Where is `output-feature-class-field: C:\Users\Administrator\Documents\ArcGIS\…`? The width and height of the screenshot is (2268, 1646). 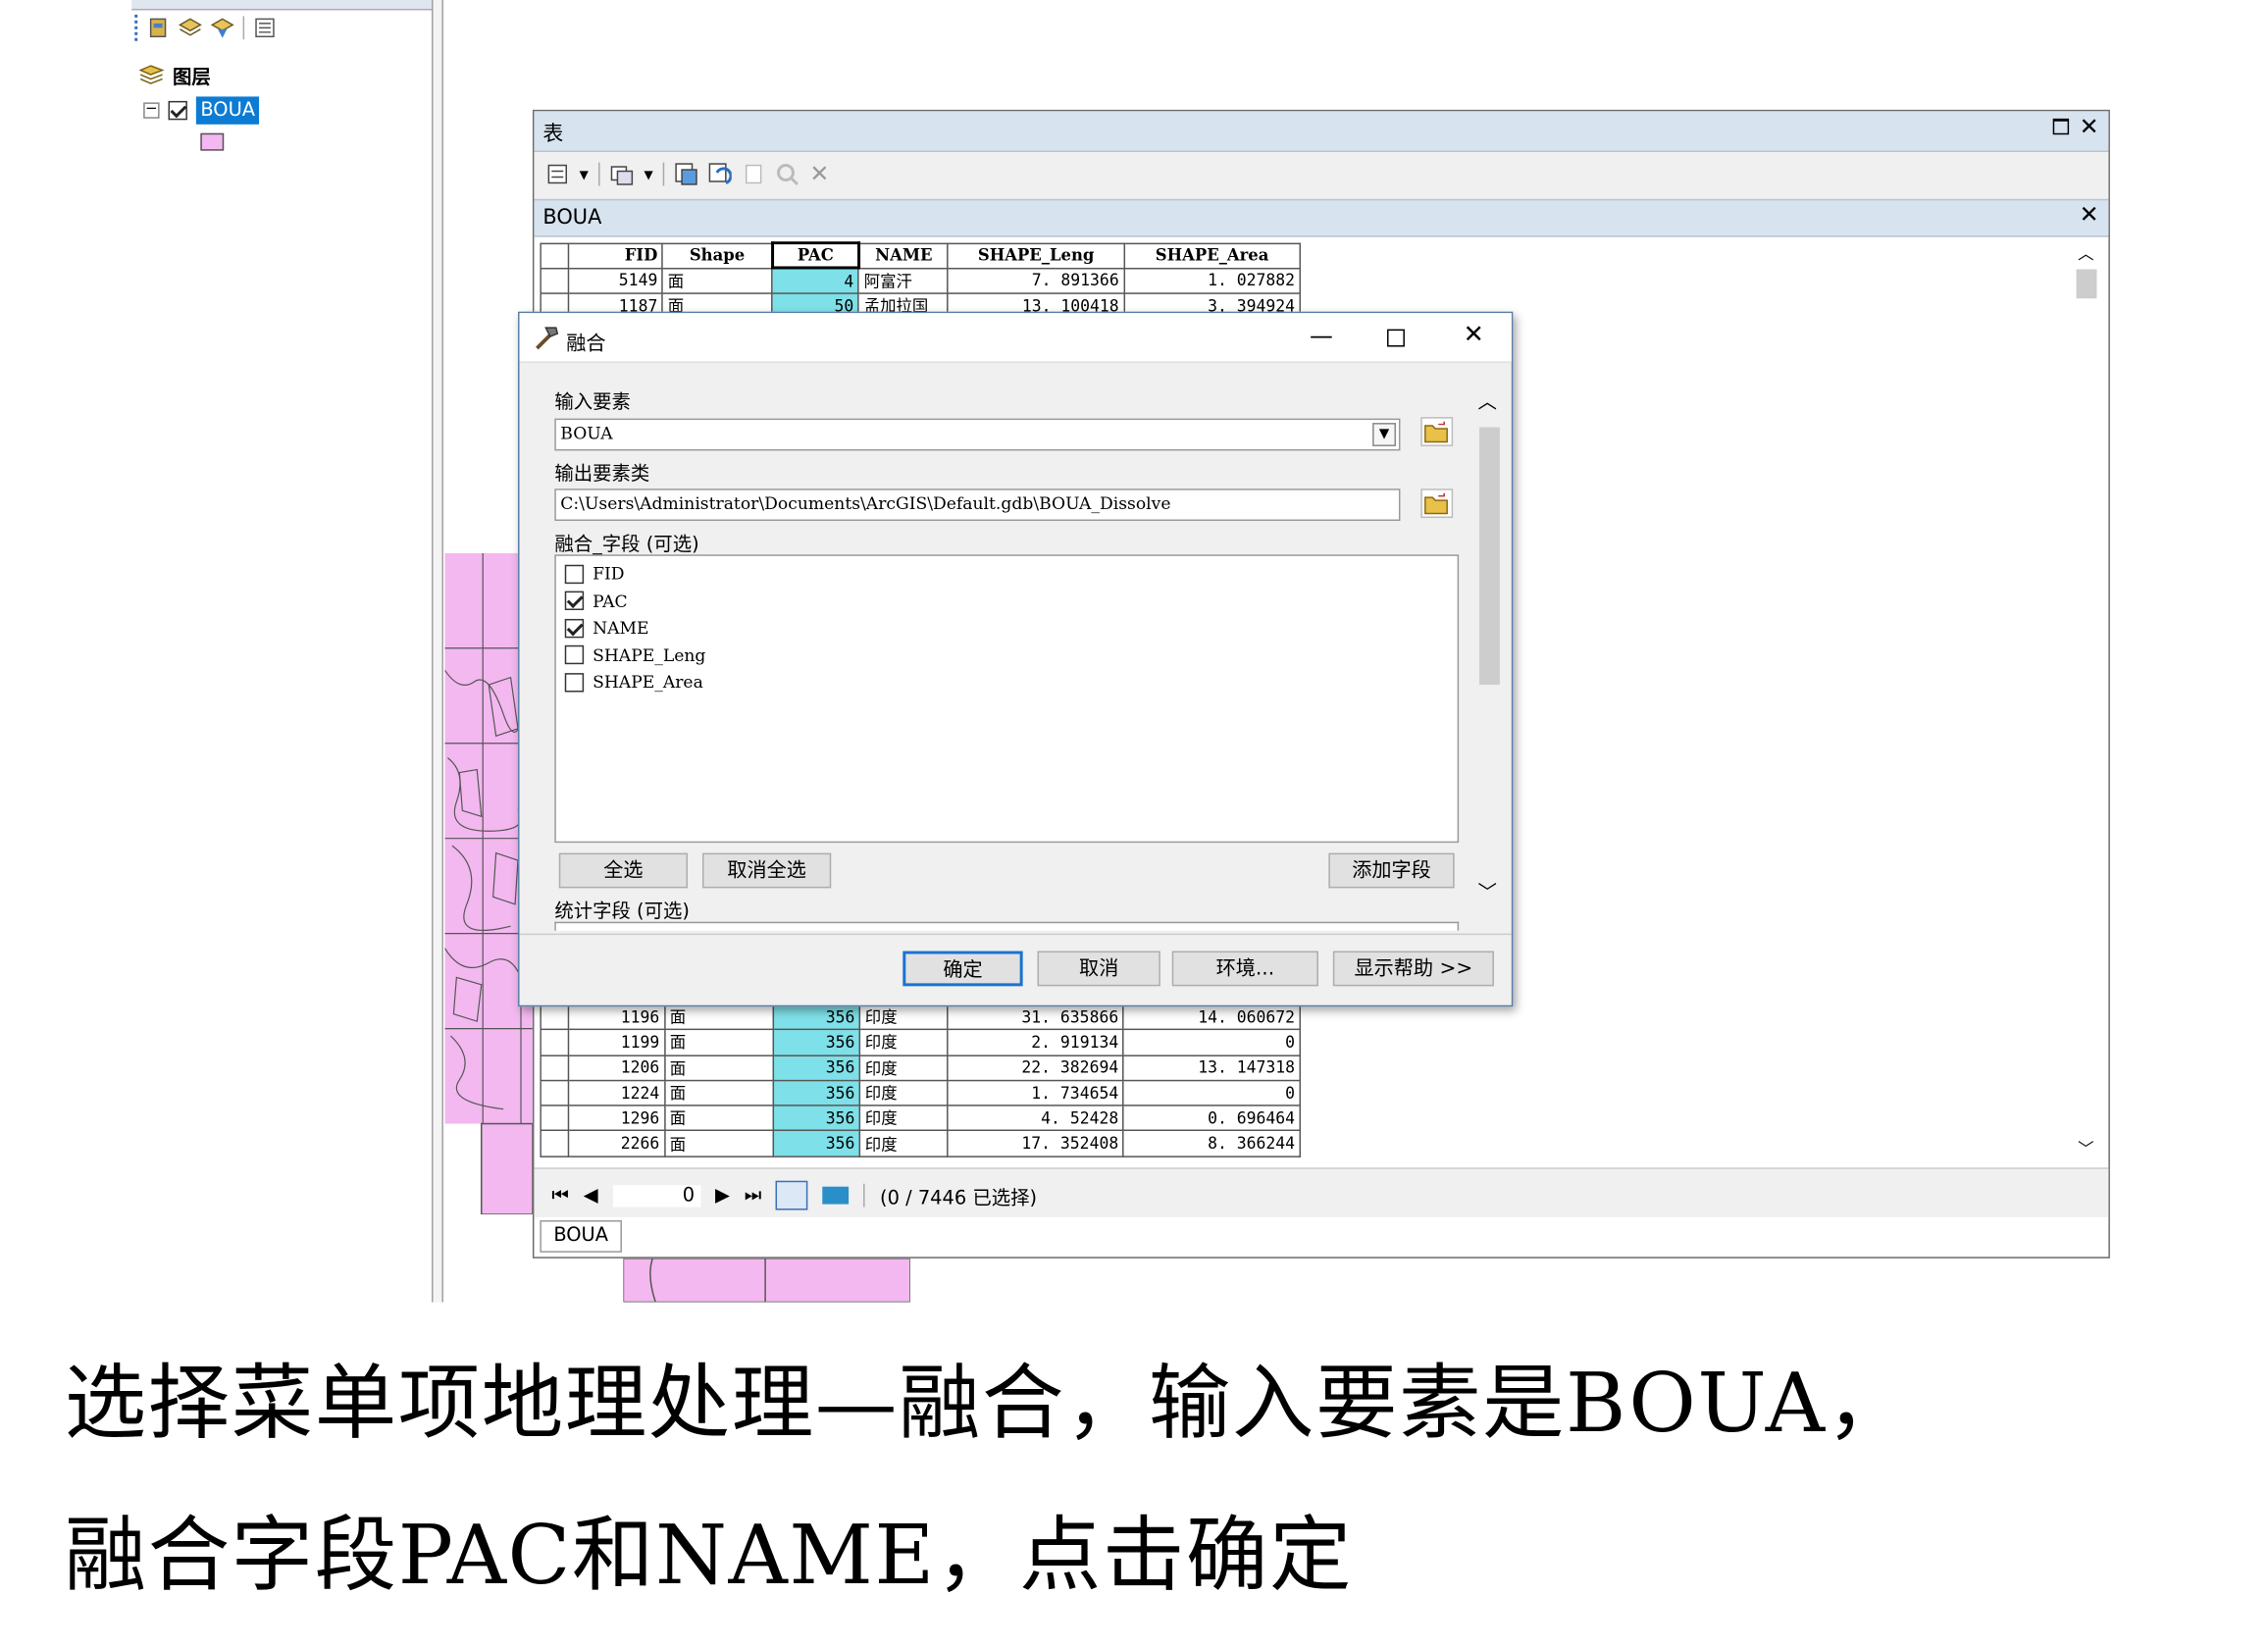 output-feature-class-field: C:\Users\Administrator\Documents\ArcGIS\… is located at coordinates (978, 505).